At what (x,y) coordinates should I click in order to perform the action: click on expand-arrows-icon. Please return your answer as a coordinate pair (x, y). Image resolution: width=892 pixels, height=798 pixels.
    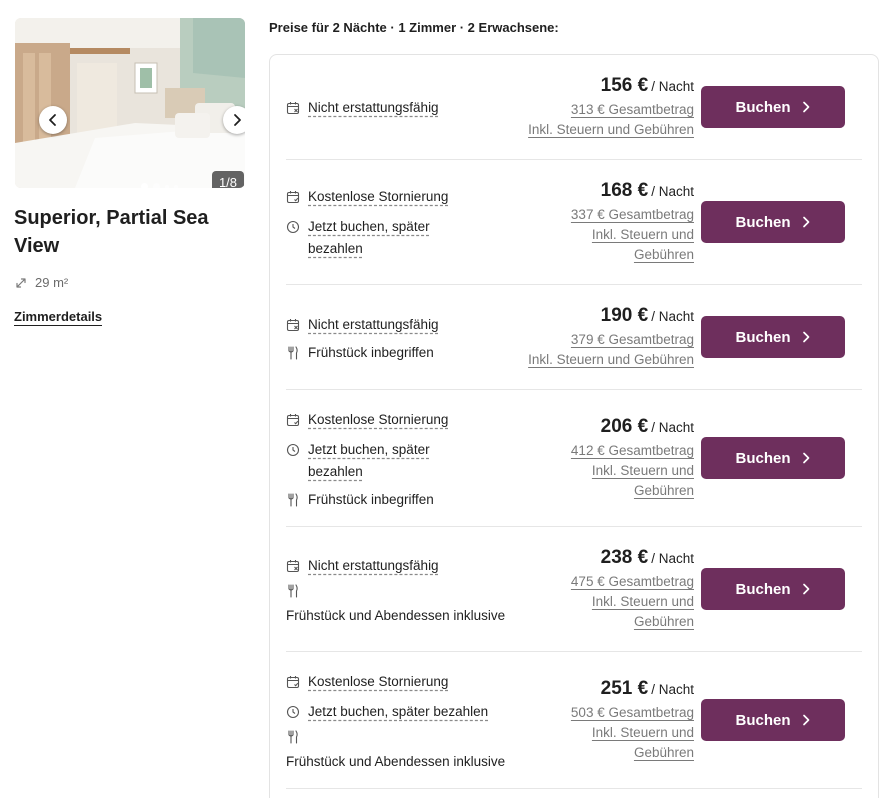
    Looking at the image, I should click on (21, 282).